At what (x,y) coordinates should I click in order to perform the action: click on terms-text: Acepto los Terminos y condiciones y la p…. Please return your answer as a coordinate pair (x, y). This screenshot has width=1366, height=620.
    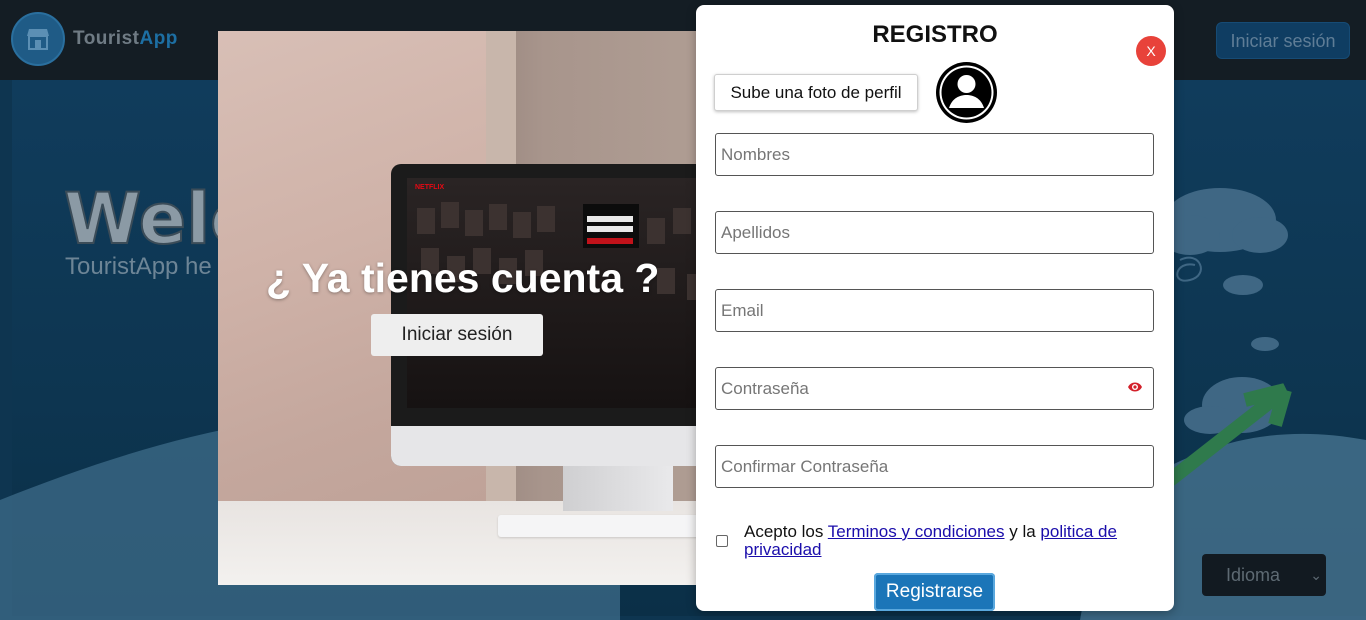
    Looking at the image, I should click on (944, 541).